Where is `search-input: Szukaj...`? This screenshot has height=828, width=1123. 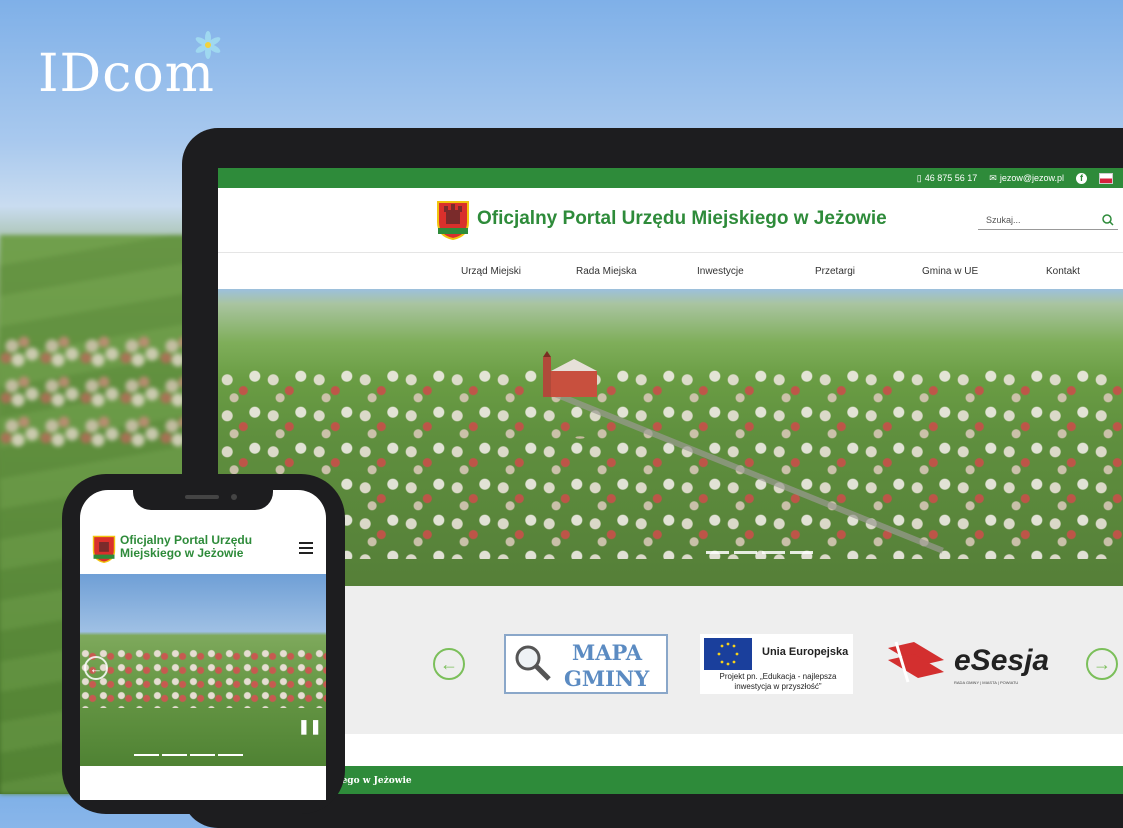 search-input: Szukaj... is located at coordinates (1048, 220).